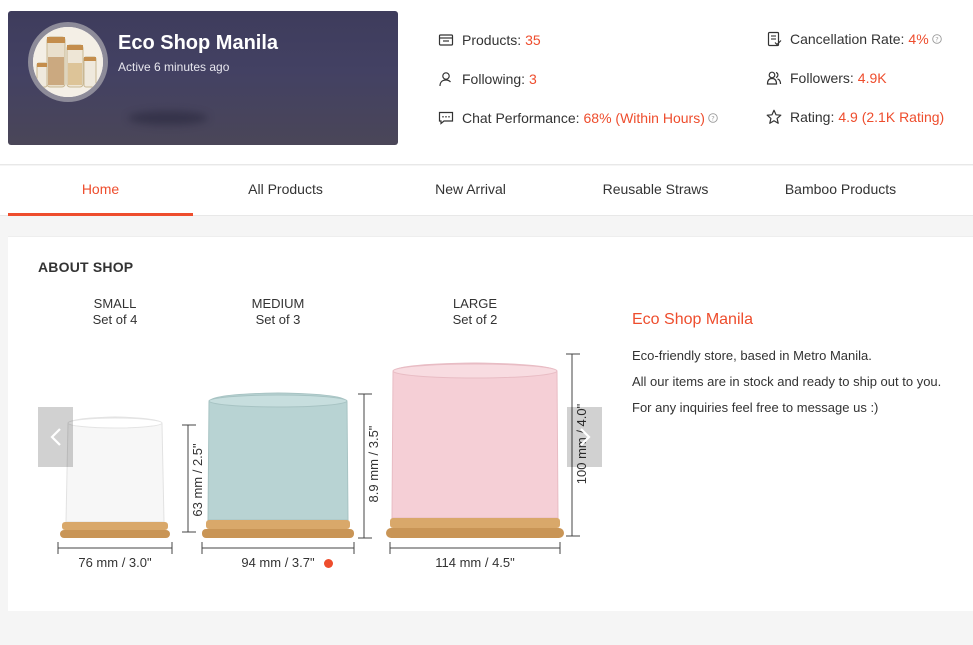 This screenshot has width=973, height=645. Describe the element at coordinates (582, 118) in the screenshot. I see `stat-chat-performance: Chat Performance: 68% (Within Hours) ?` at that location.